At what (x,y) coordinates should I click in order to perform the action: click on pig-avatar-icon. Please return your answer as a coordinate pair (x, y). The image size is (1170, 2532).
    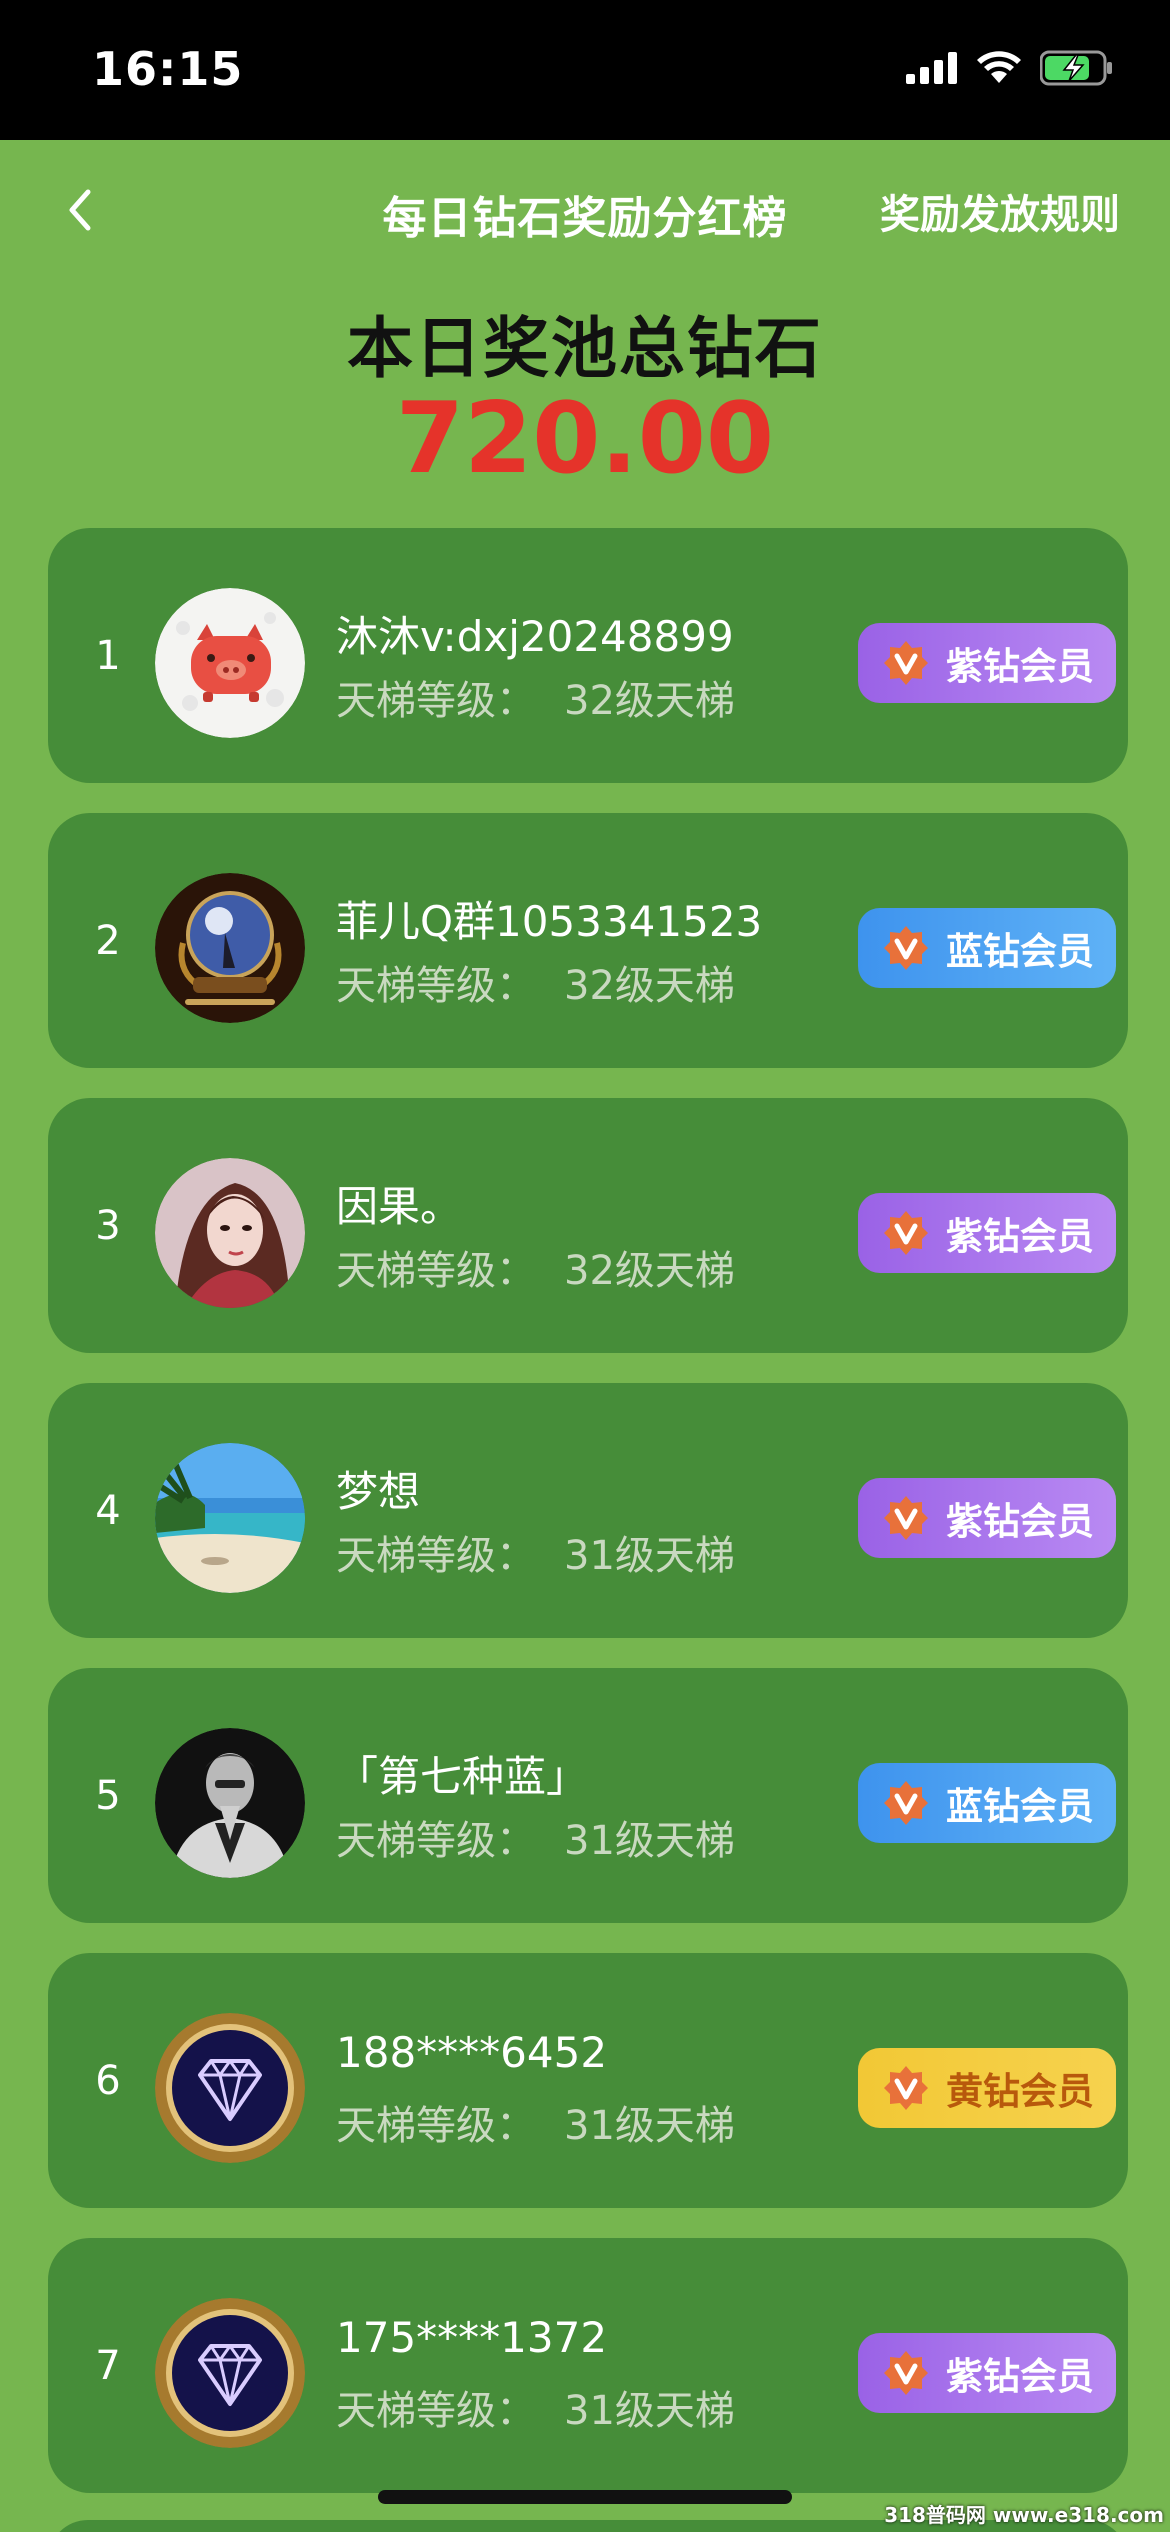
    Looking at the image, I should click on (230, 663).